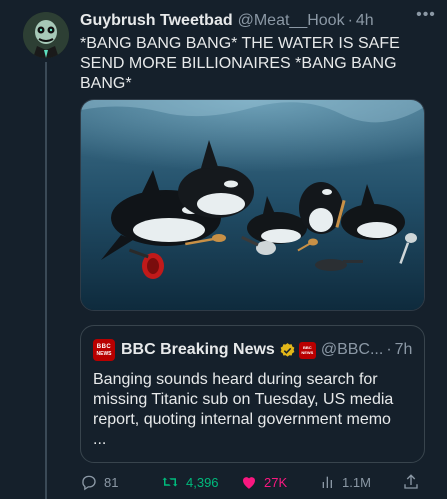 Image resolution: width=447 pixels, height=499 pixels. I want to click on bbc-affiliate-badge-icon: BBC NEWS, so click(307, 350).